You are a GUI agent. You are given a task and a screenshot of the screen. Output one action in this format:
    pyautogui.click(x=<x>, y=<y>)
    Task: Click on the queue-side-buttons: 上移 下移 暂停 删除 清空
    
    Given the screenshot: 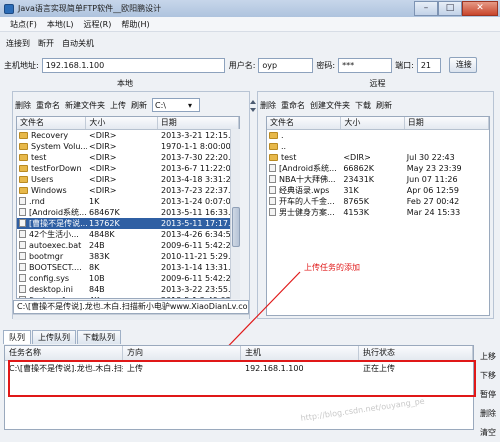 What is the action you would take?
    pyautogui.click(x=488, y=394)
    